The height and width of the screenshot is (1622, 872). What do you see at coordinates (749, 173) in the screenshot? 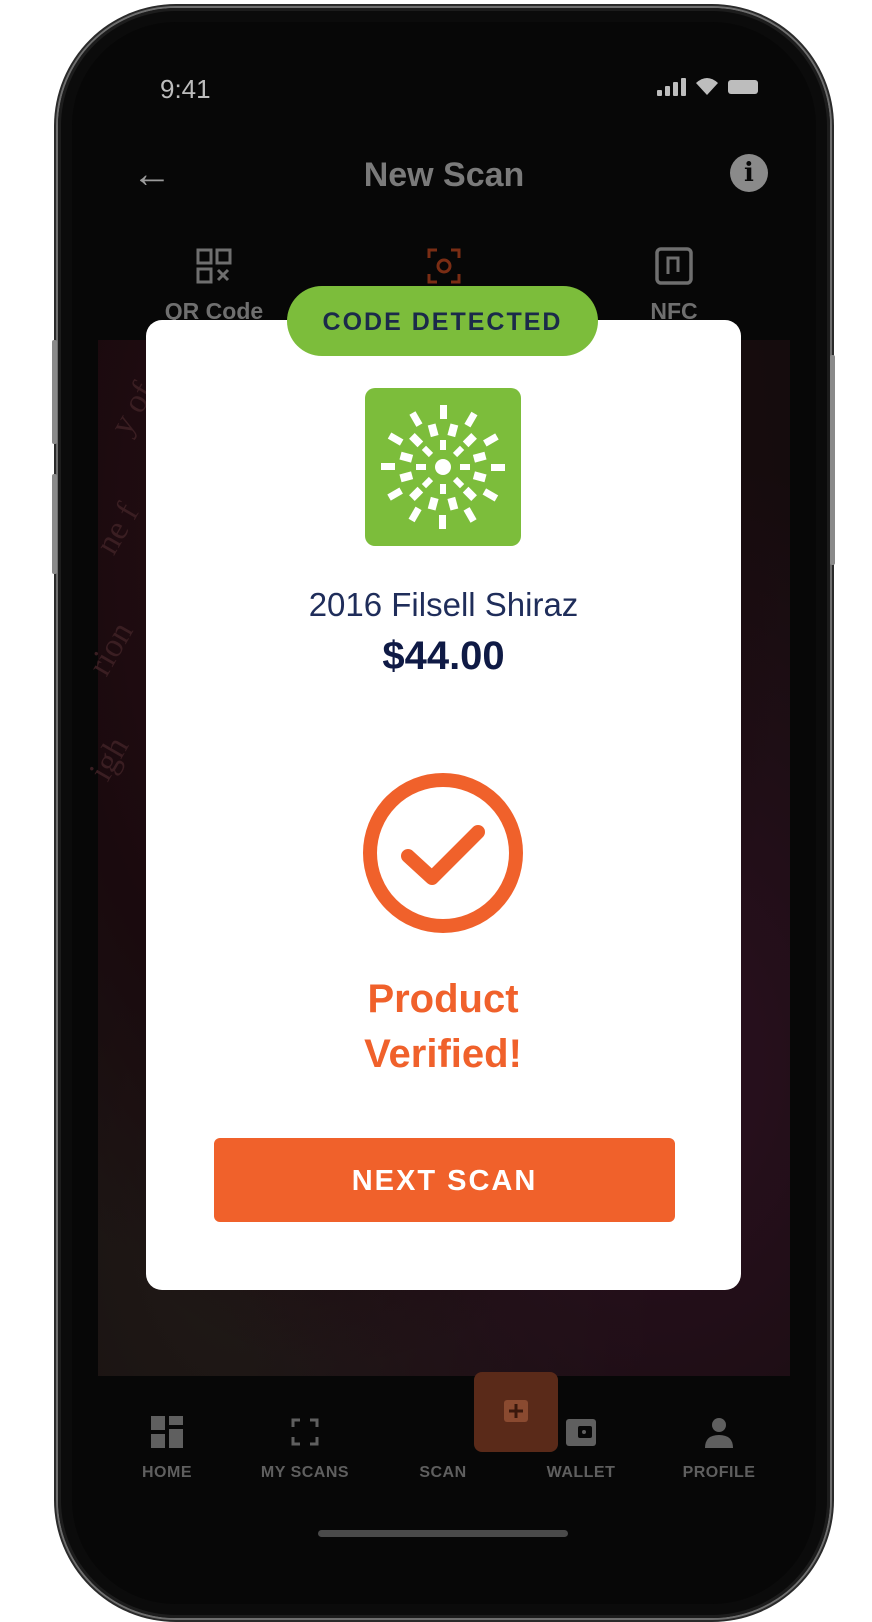
I see `info-icon: i` at bounding box center [749, 173].